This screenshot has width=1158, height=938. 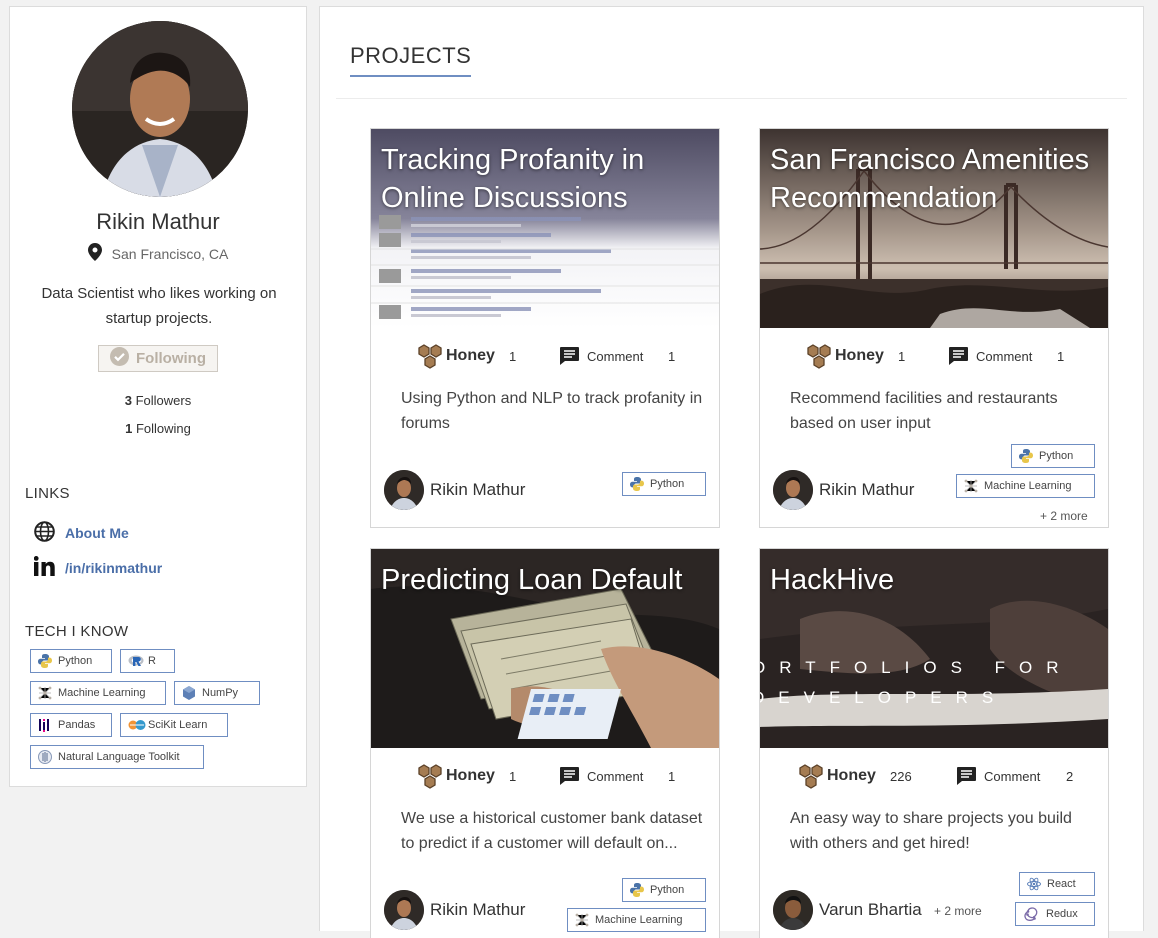 I want to click on location-text: San Francisco, CA, so click(x=170, y=253).